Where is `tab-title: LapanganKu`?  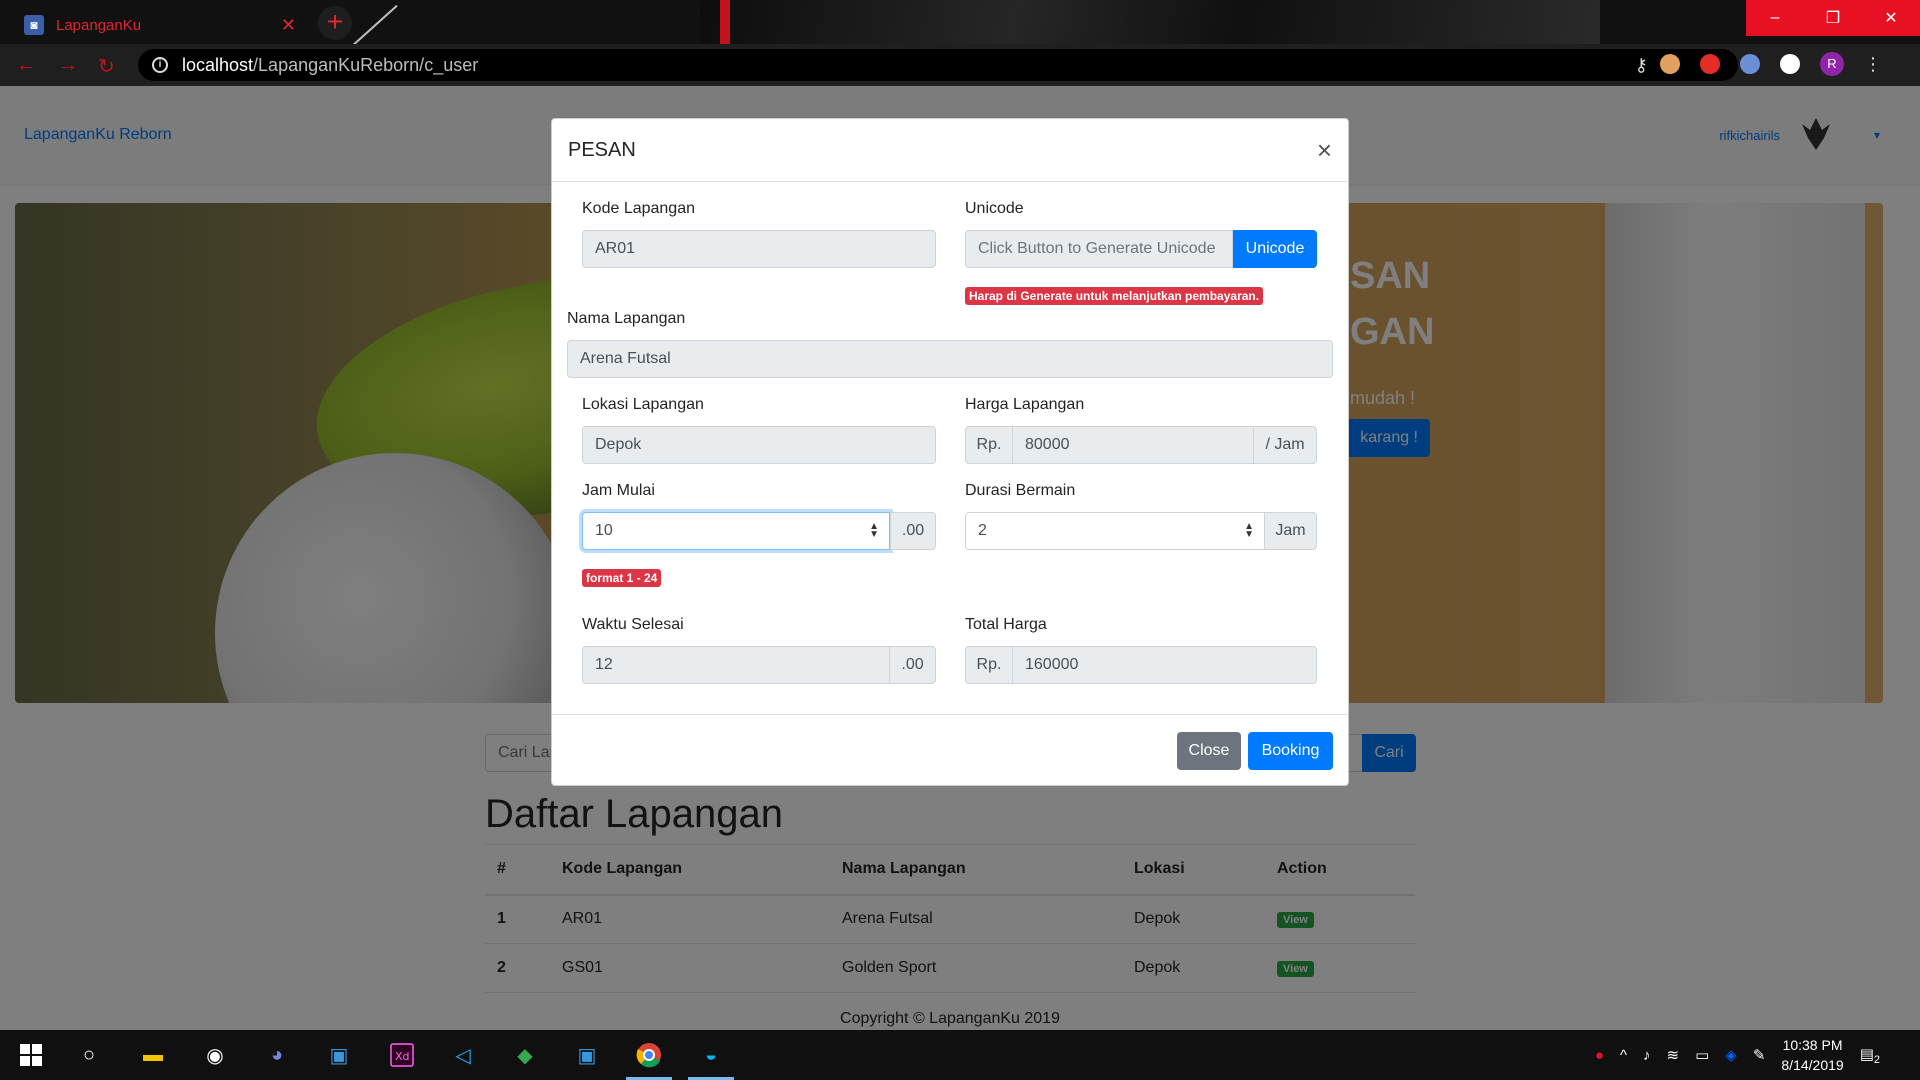
tab-title: LapanganKu is located at coordinates (99, 25).